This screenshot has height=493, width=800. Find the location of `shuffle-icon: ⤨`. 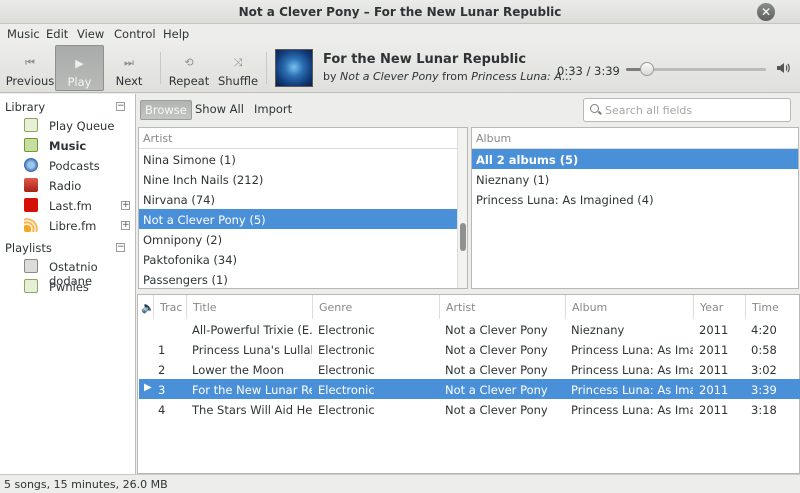

shuffle-icon: ⤨ is located at coordinates (238, 62).